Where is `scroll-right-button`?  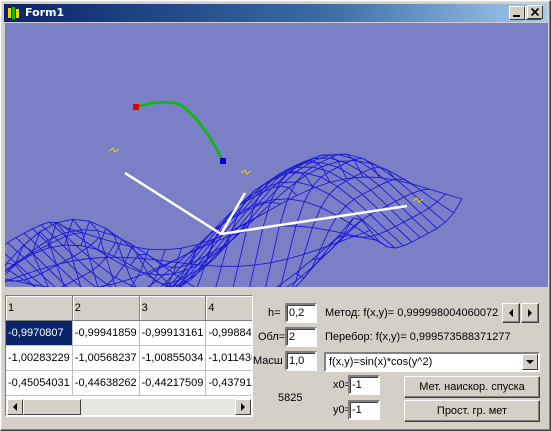 scroll-right-button is located at coordinates (243, 407).